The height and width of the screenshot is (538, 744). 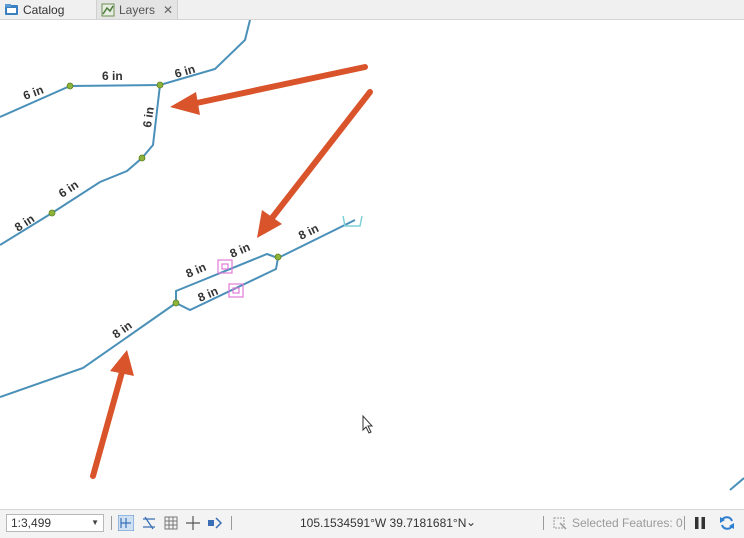 What do you see at coordinates (171, 523) in the screenshot?
I see `grid-icon` at bounding box center [171, 523].